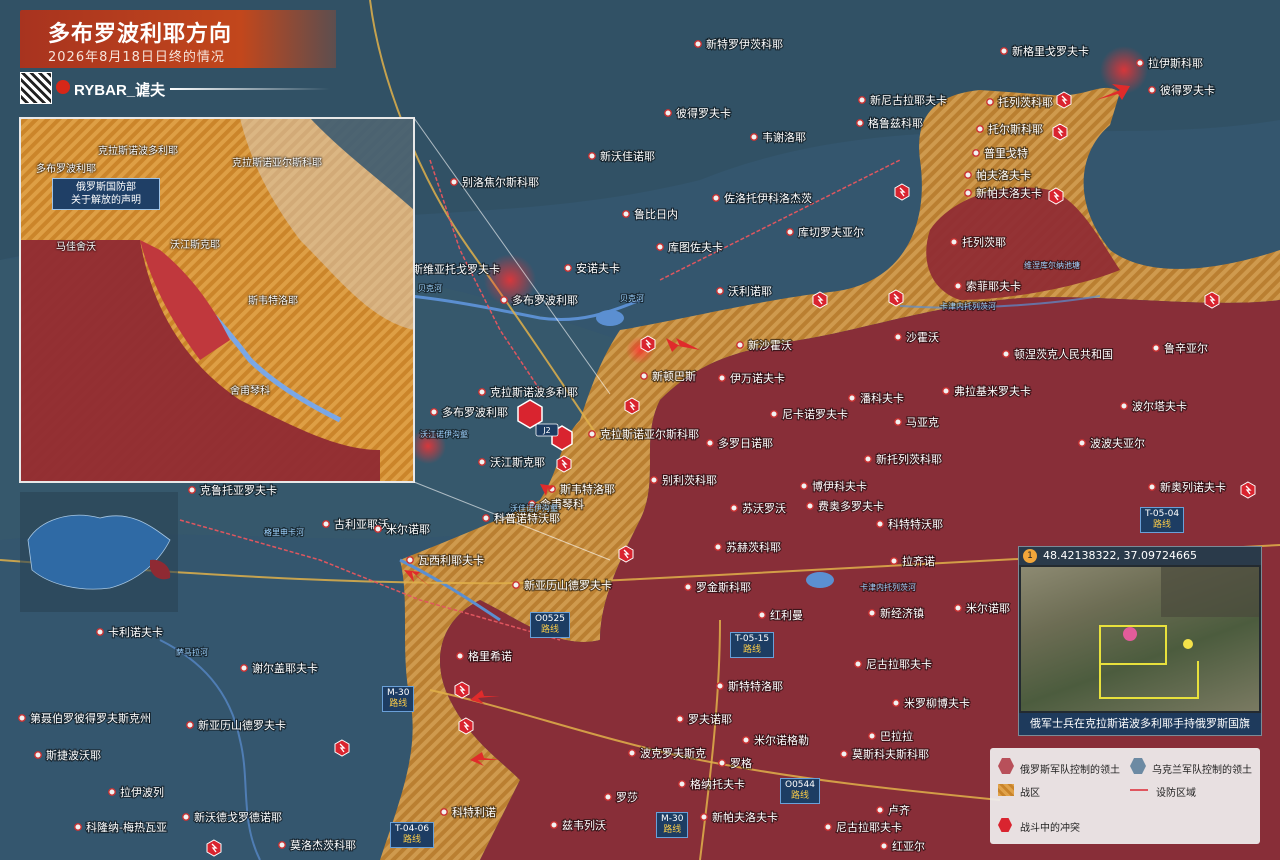 The height and width of the screenshot is (860, 1280). Describe the element at coordinates (1186, 348) in the screenshot. I see `place-label: 鲁辛亚尔` at that location.